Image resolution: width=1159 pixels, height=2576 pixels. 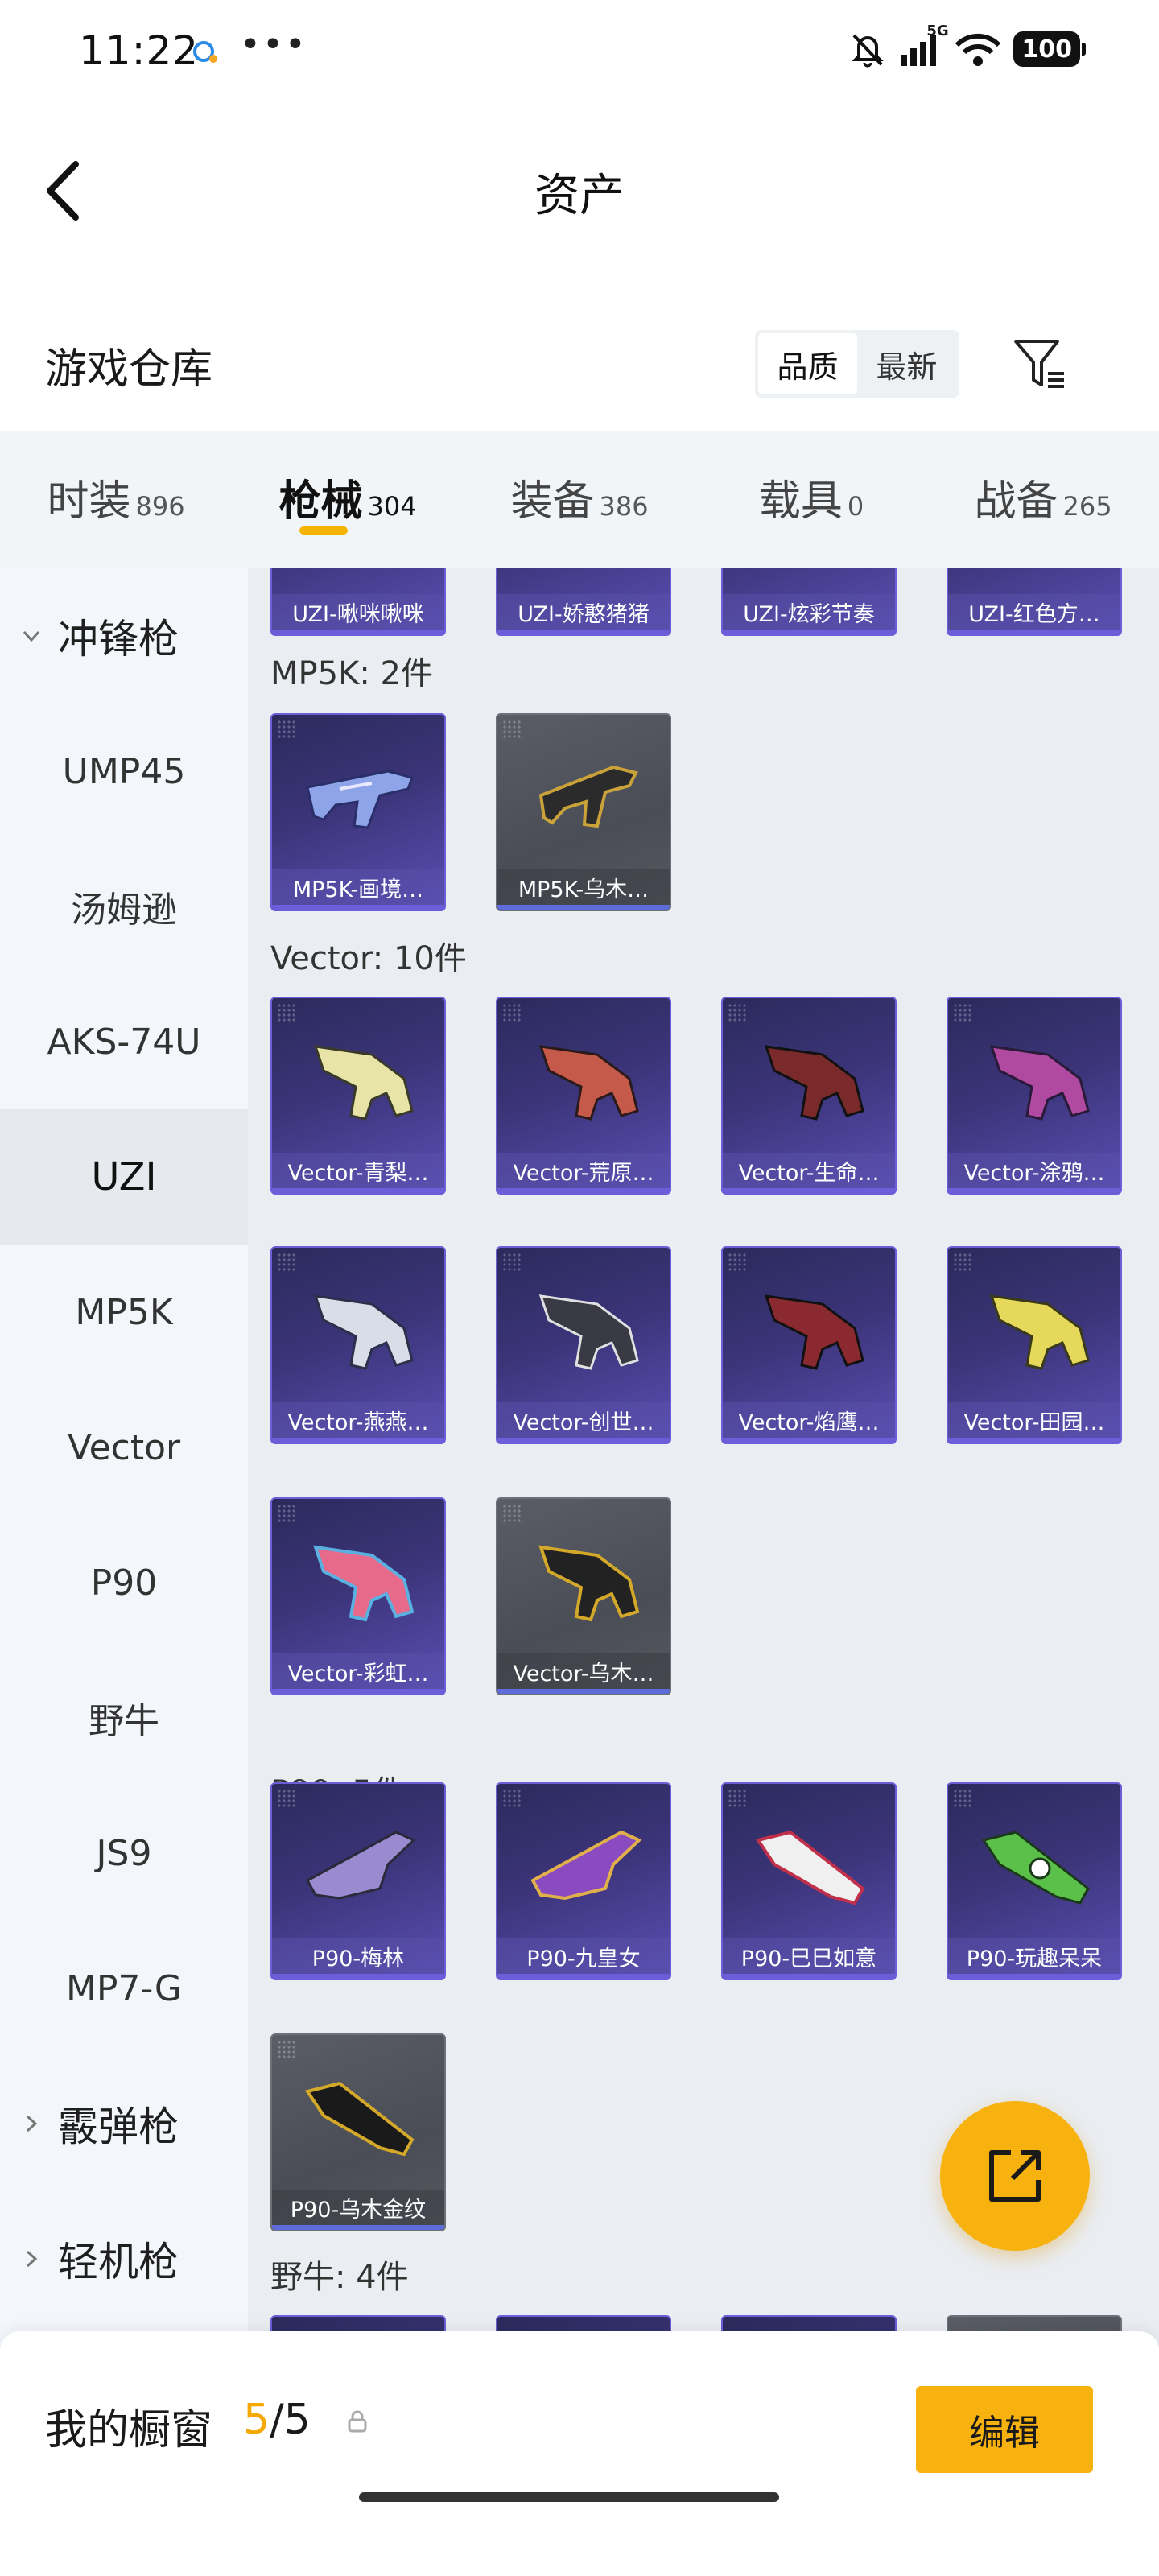 What do you see at coordinates (1043, 499) in the screenshot?
I see `tab-supplies: 战备 265` at bounding box center [1043, 499].